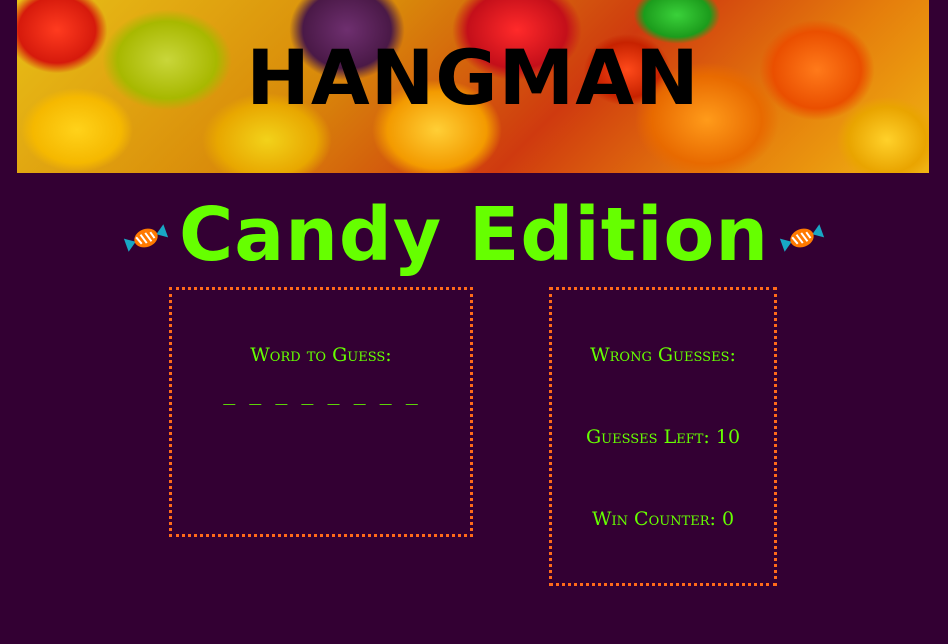 Image resolution: width=948 pixels, height=644 pixels. I want to click on win-counter-text: Win Counter: 0, so click(663, 519).